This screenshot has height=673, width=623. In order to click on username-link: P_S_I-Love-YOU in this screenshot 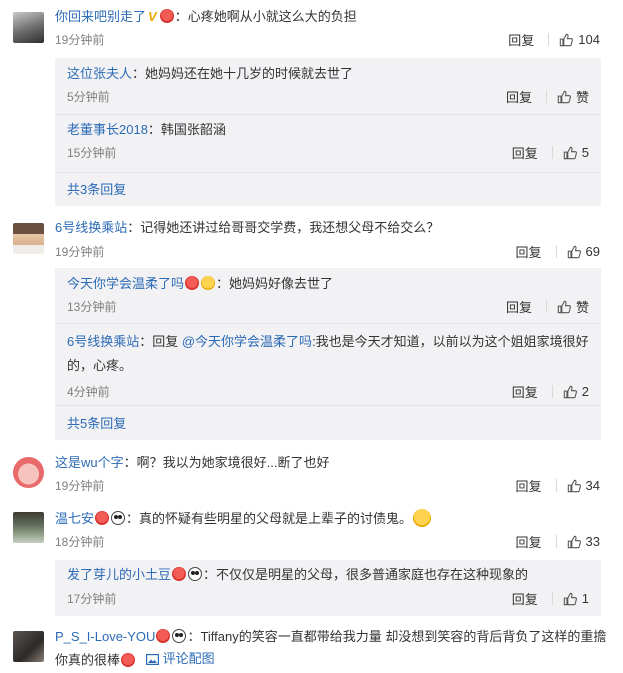, I will do `click(105, 636)`.